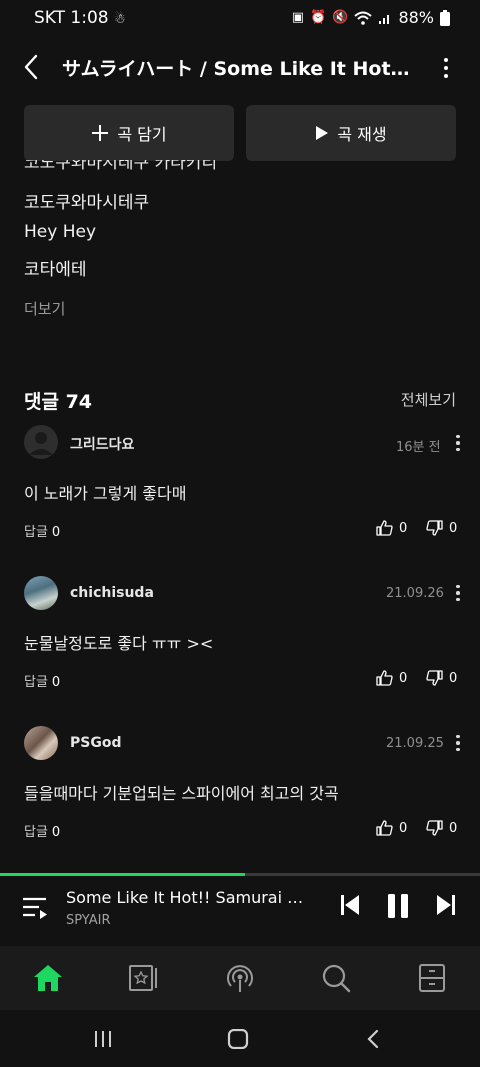  I want to click on storage-icon, so click(432, 978).